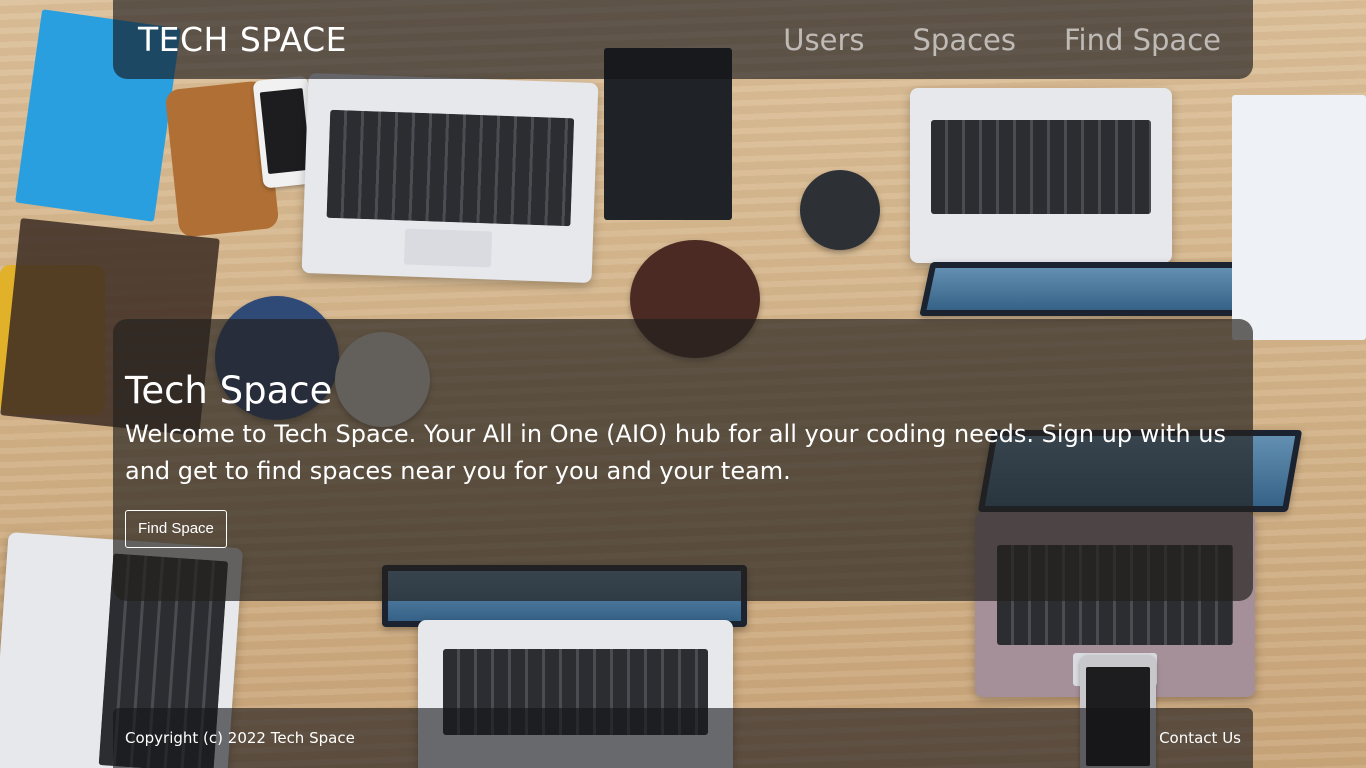 The width and height of the screenshot is (1366, 768). What do you see at coordinates (242, 39) in the screenshot?
I see `brand-logo-link: TECH SPACE` at bounding box center [242, 39].